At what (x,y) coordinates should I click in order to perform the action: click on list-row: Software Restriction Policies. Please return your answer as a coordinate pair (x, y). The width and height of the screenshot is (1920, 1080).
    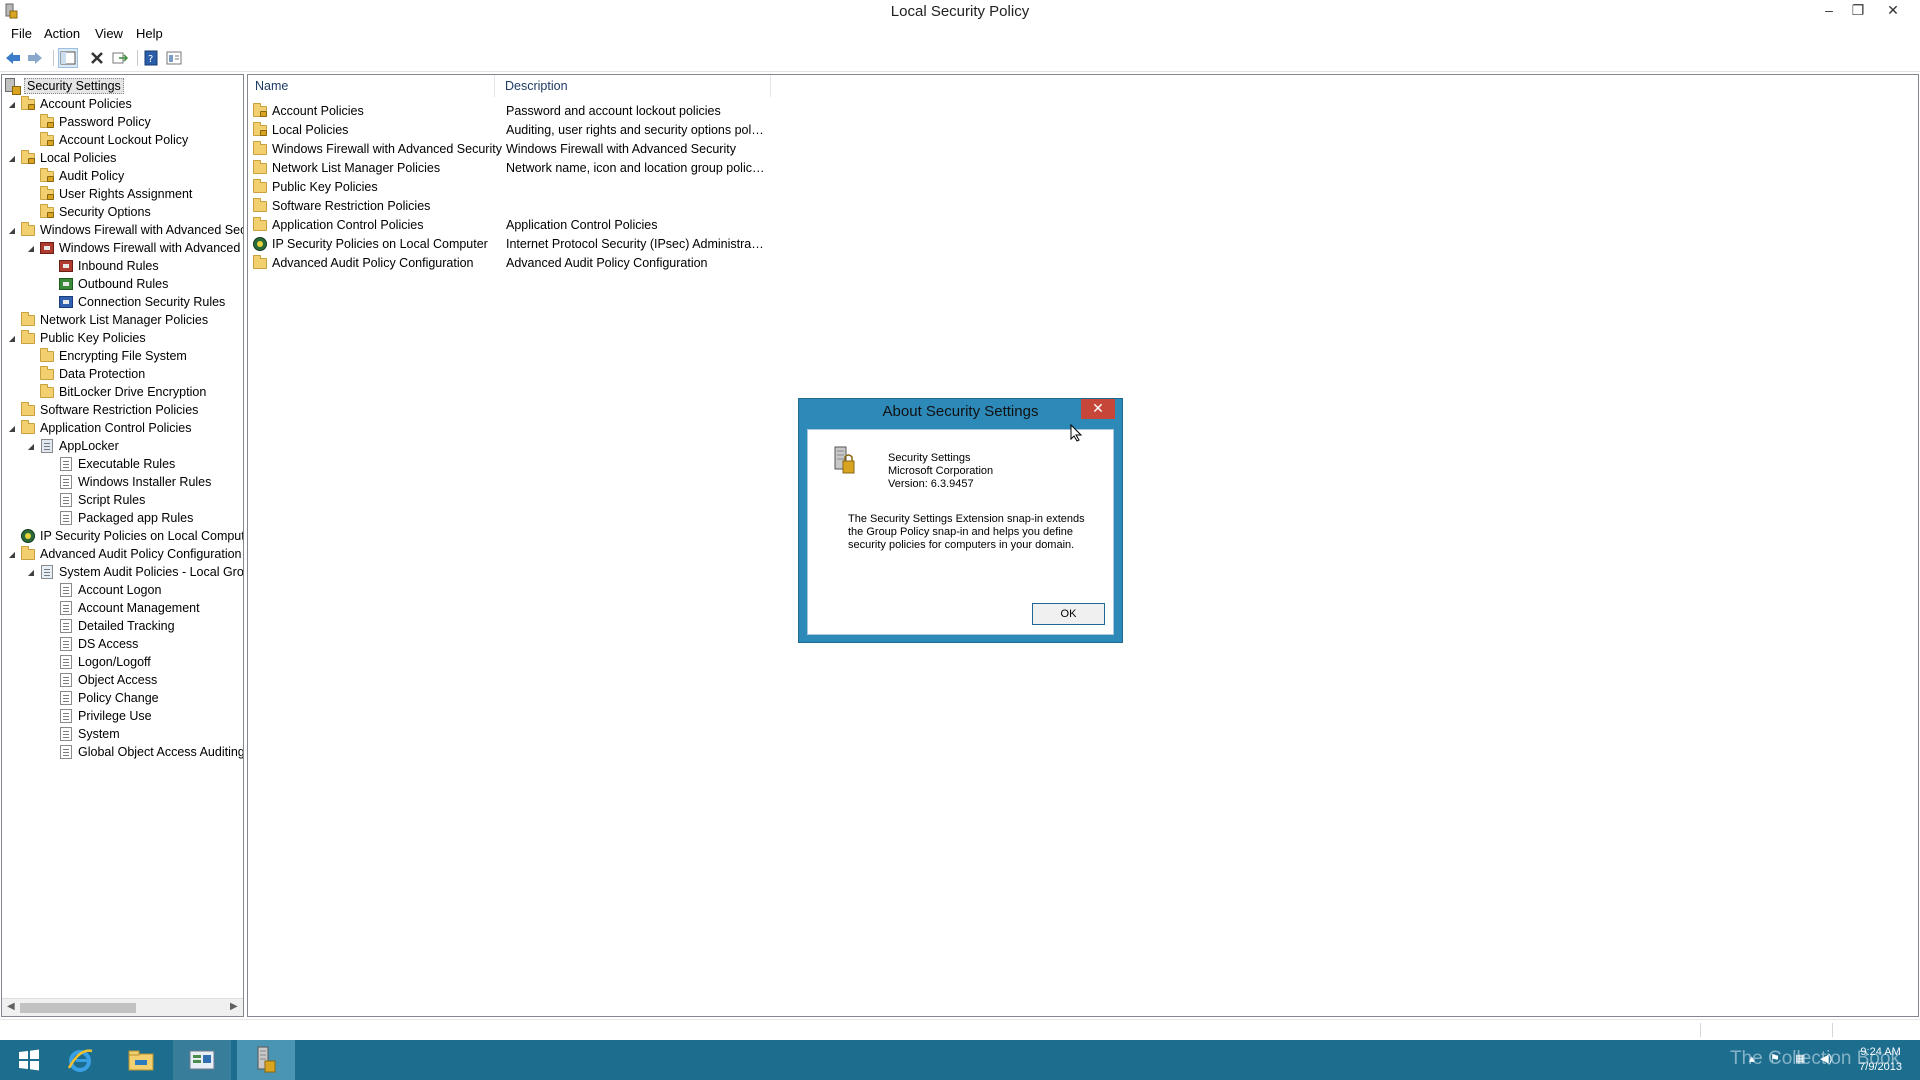
    Looking at the image, I should click on (652, 205).